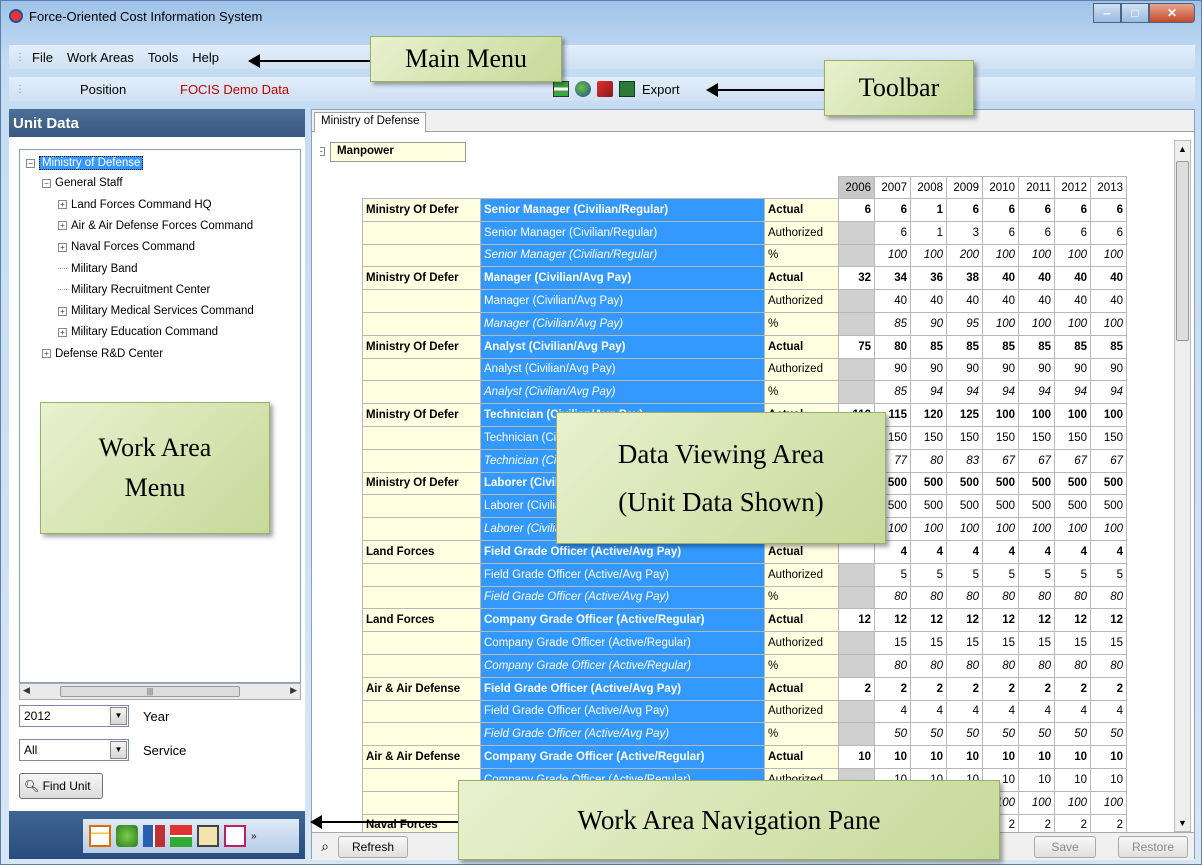 The height and width of the screenshot is (865, 1202). I want to click on tree-node: Military Band, so click(97, 269).